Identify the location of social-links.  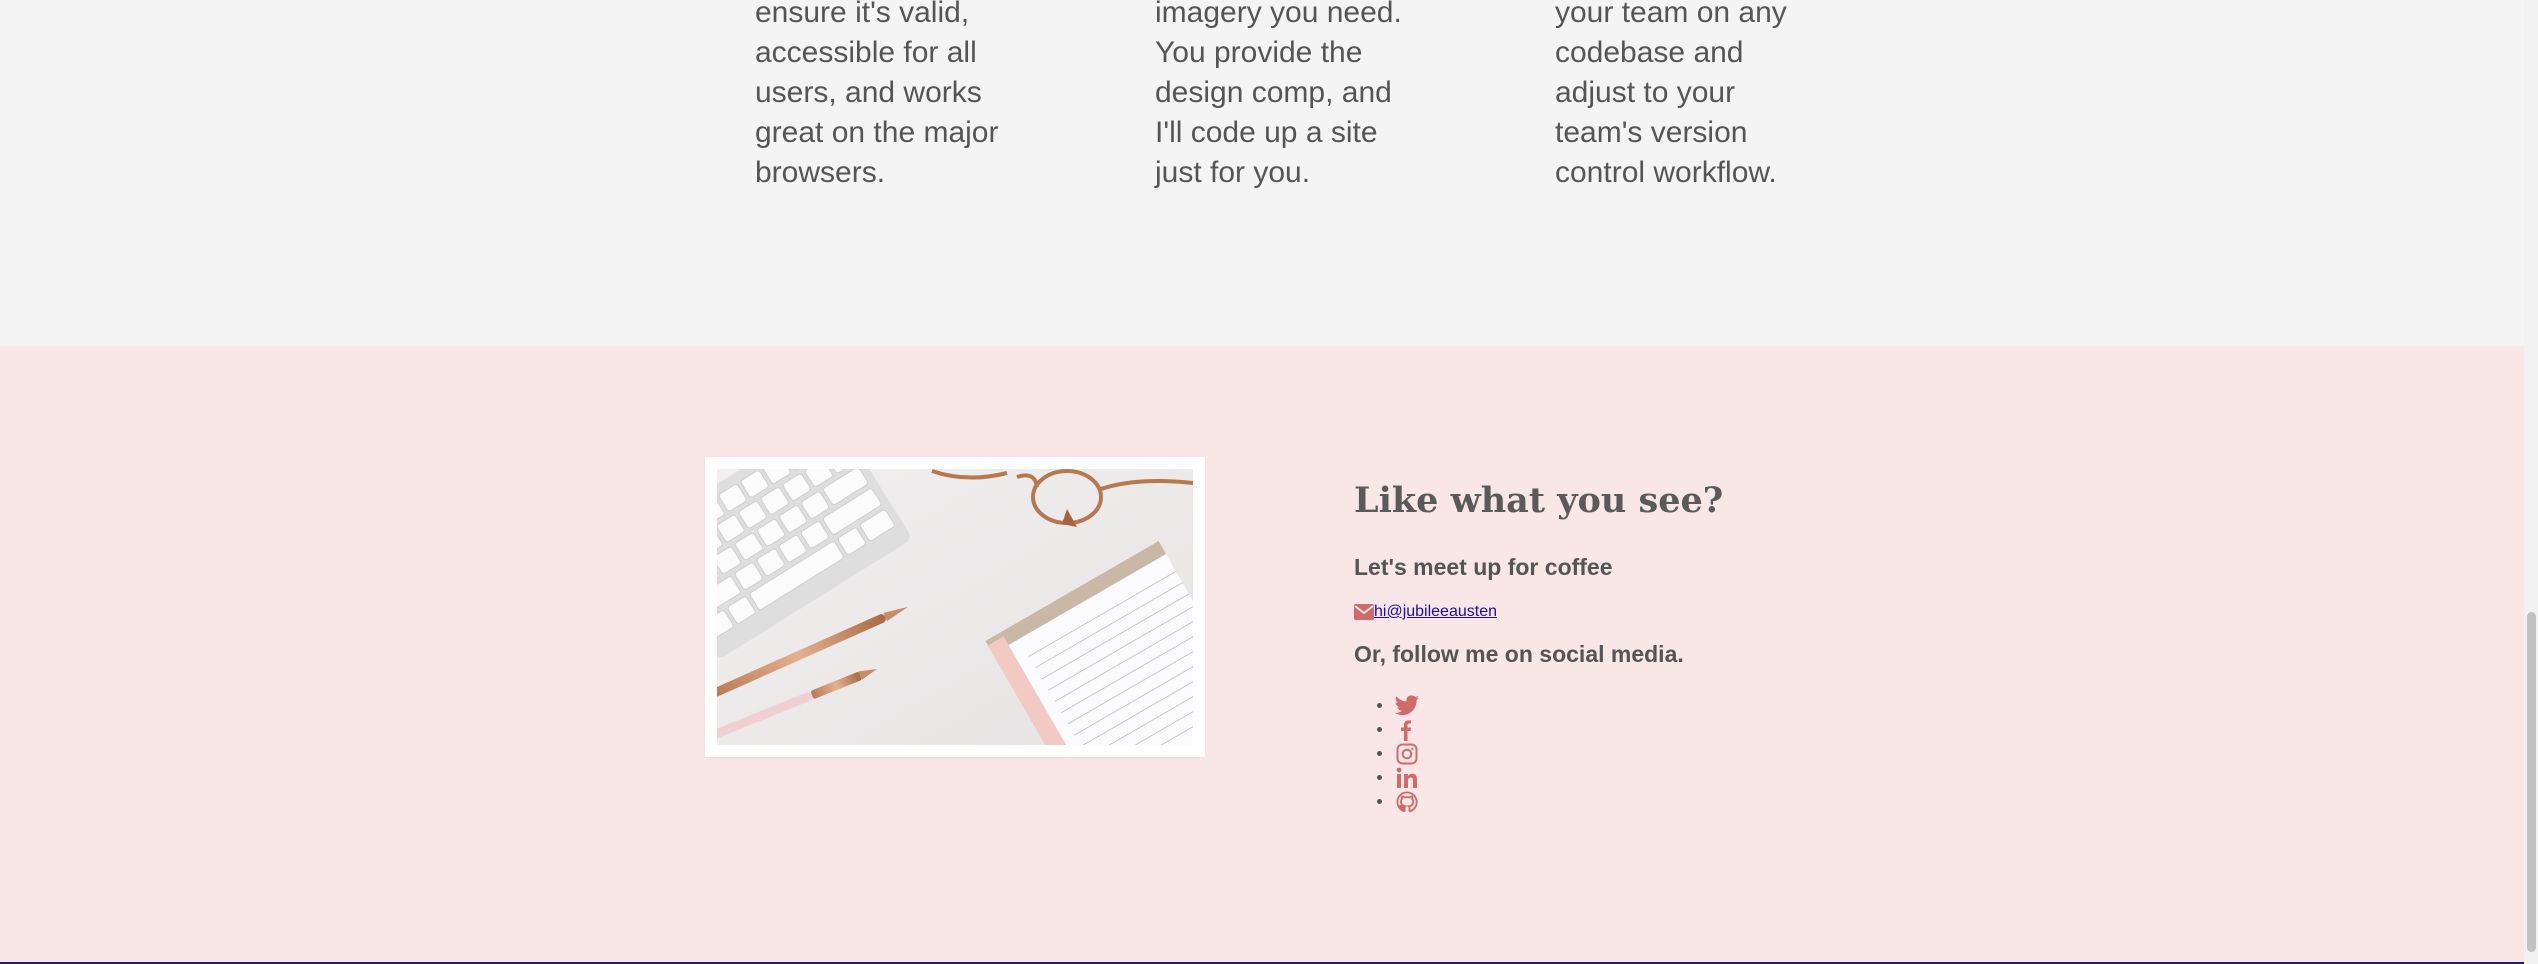
(1704, 754).